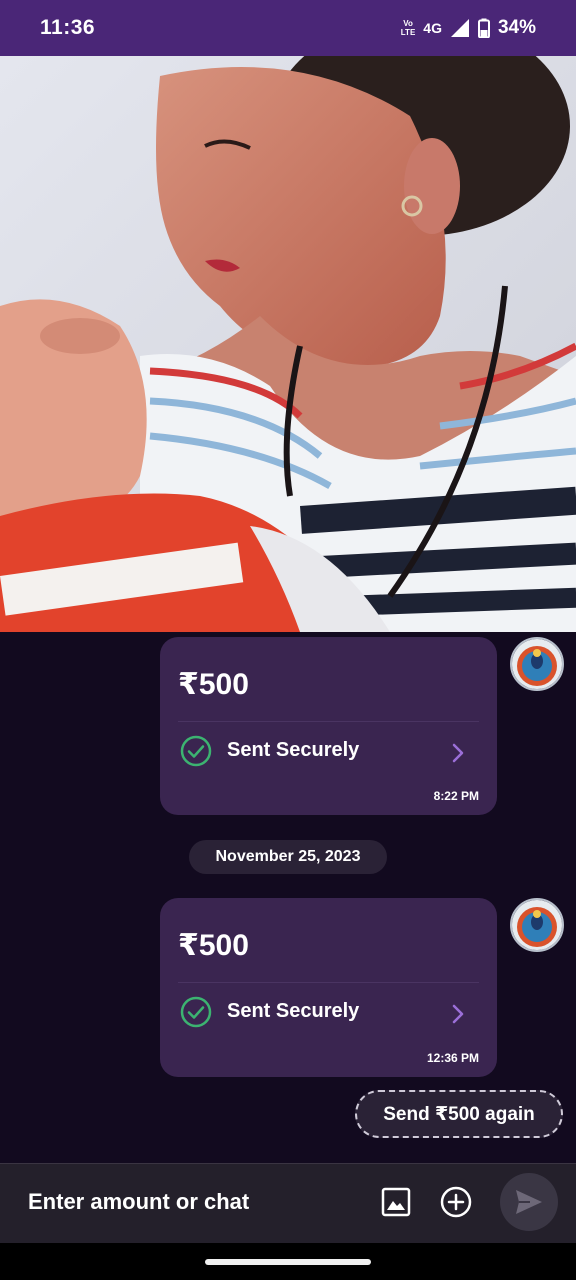  What do you see at coordinates (328, 726) in the screenshot?
I see `payment-message-bubble: ₹500 Sent Securely 8:22 PM` at bounding box center [328, 726].